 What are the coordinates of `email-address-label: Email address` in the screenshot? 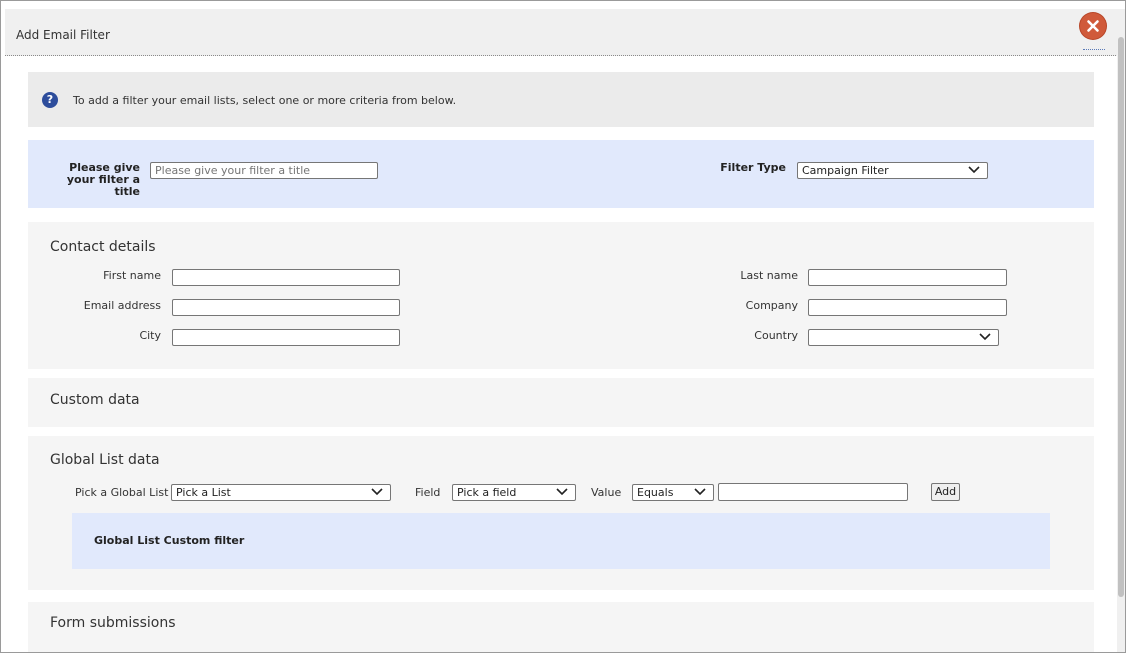 It's located at (122, 305).